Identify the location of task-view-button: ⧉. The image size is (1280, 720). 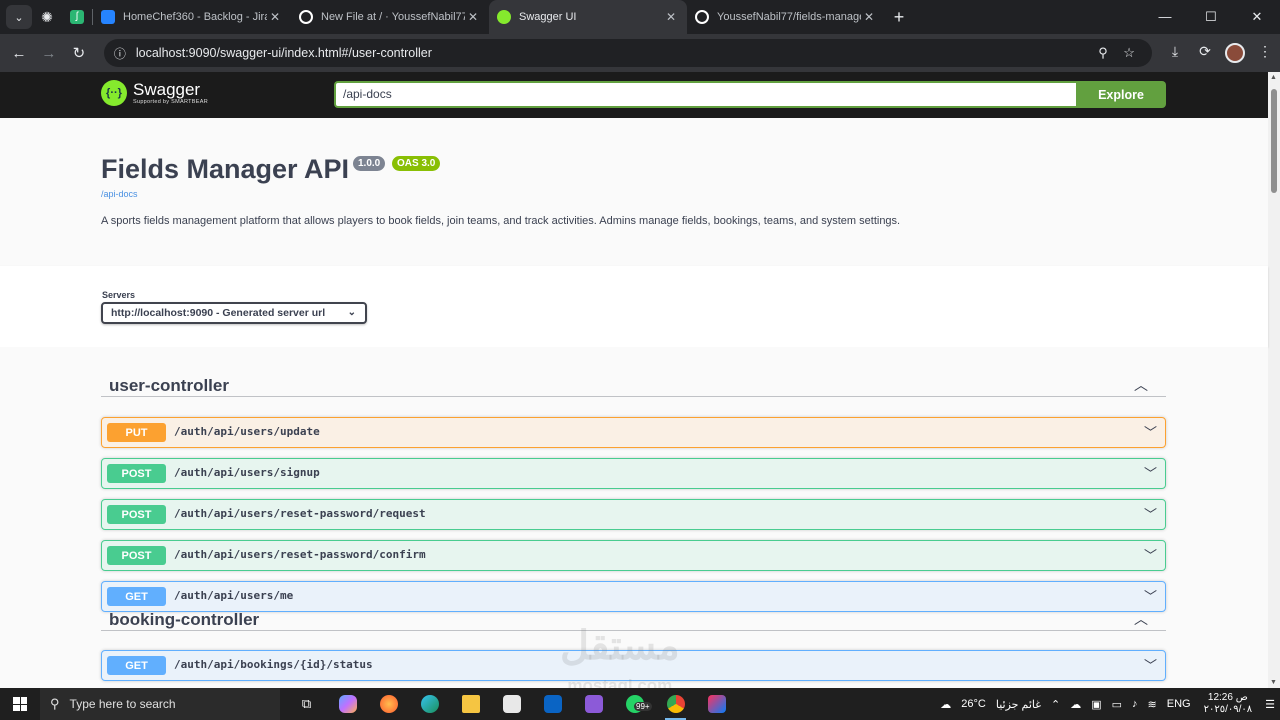
(306, 704).